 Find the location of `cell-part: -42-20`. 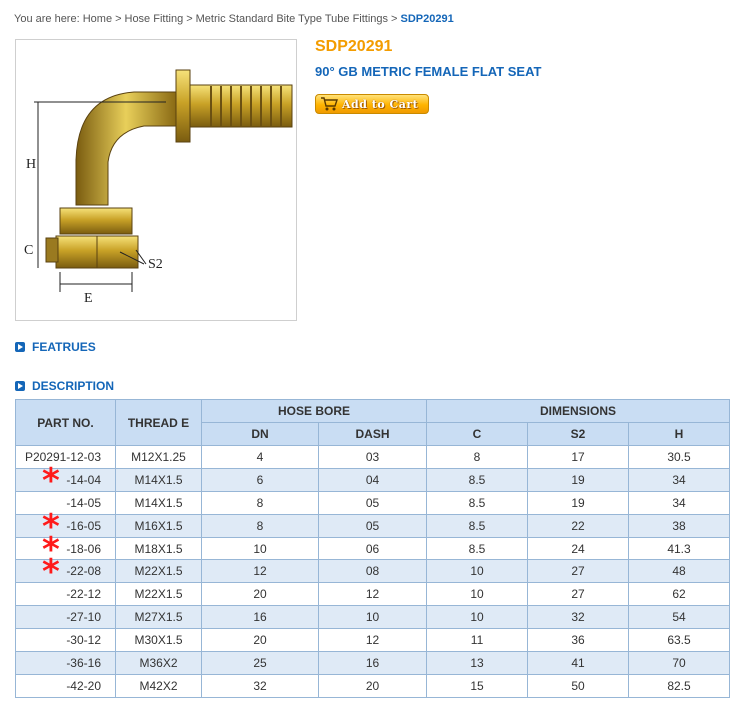

cell-part: -42-20 is located at coordinates (65, 685).